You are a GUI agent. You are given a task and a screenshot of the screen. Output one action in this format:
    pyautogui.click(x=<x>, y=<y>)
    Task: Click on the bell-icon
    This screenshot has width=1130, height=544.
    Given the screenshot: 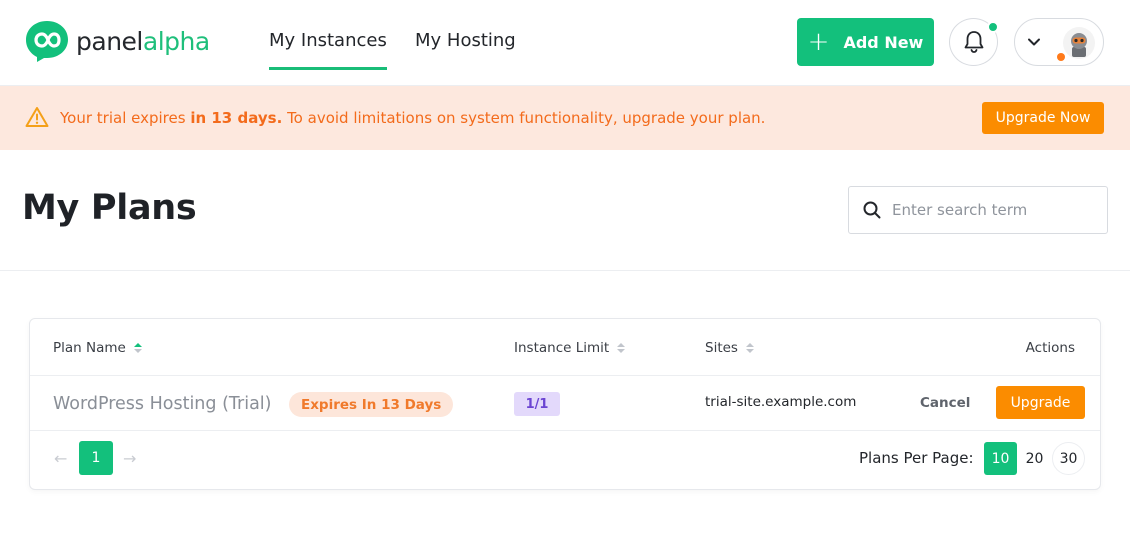 What is the action you would take?
    pyautogui.click(x=973, y=42)
    